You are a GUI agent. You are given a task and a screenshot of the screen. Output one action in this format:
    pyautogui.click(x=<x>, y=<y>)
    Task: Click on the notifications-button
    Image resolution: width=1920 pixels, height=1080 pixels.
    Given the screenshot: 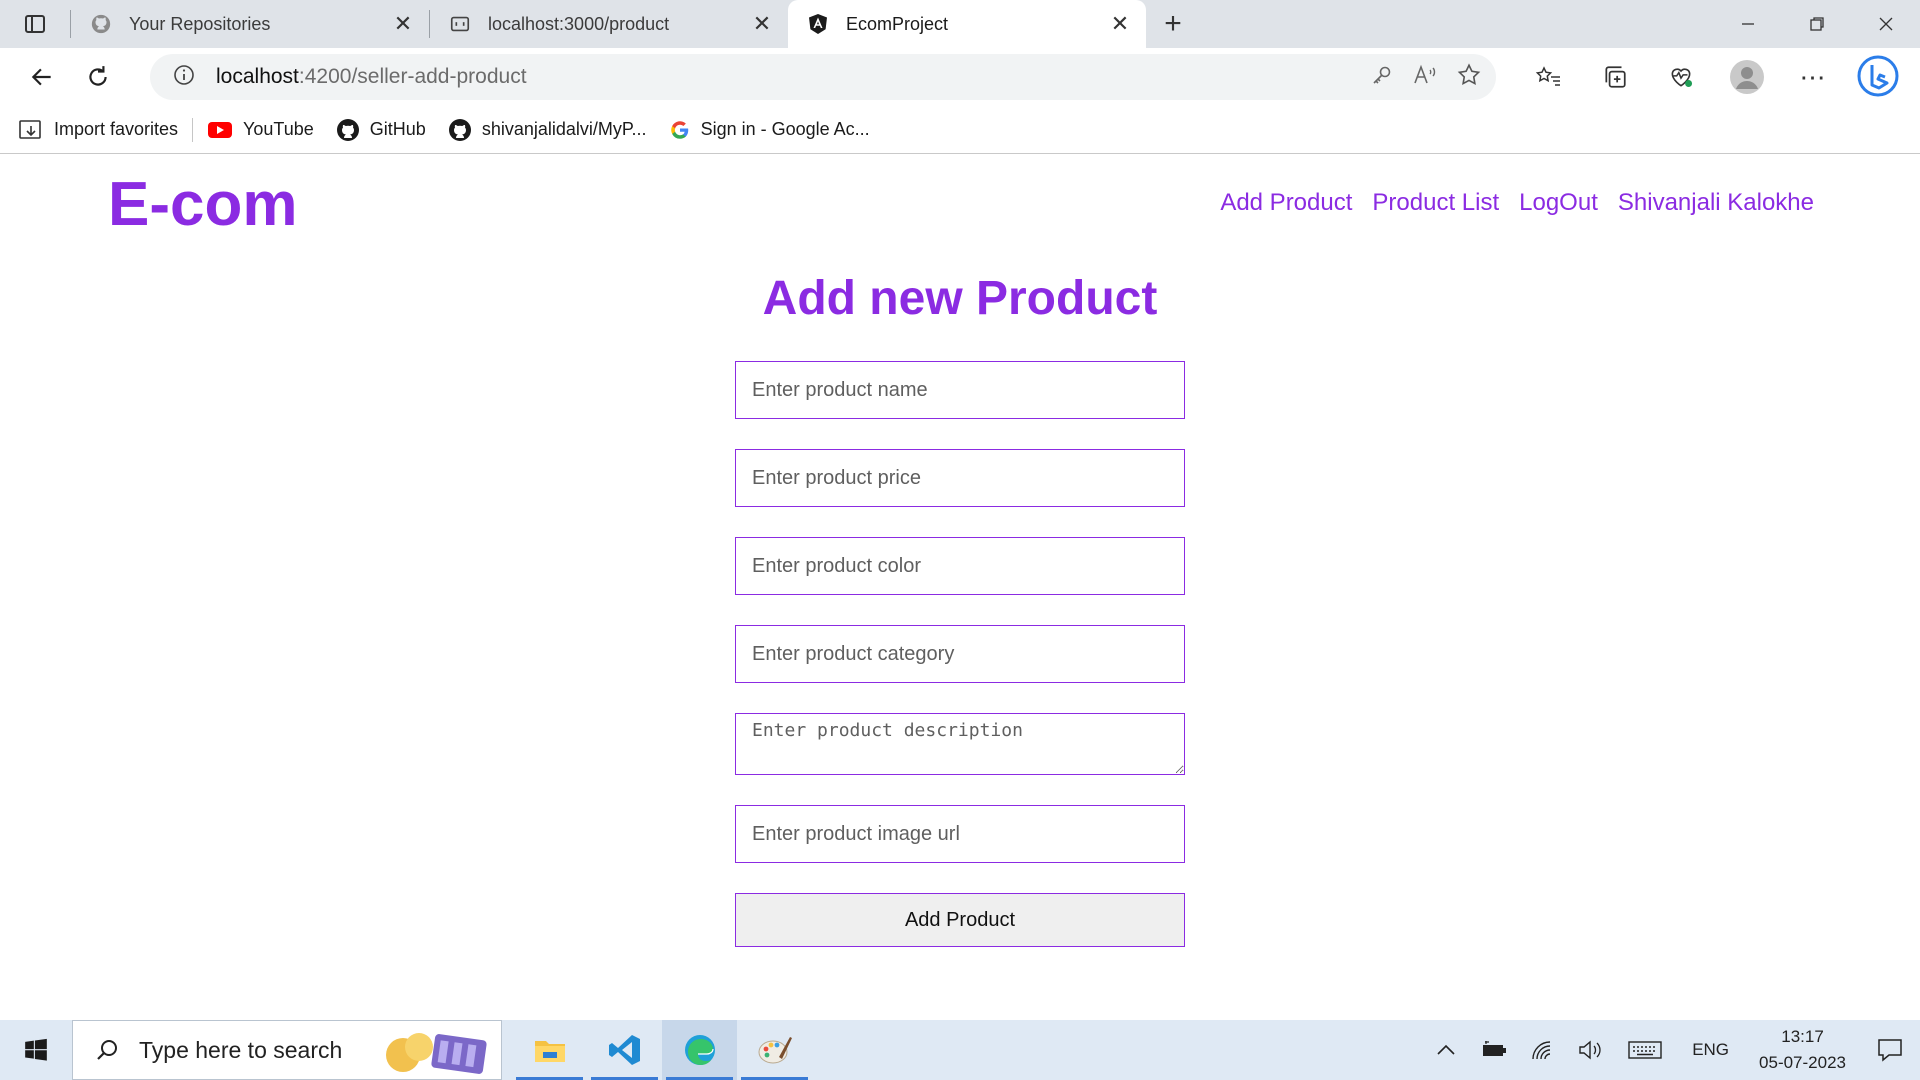 What is the action you would take?
    pyautogui.click(x=1890, y=1050)
    